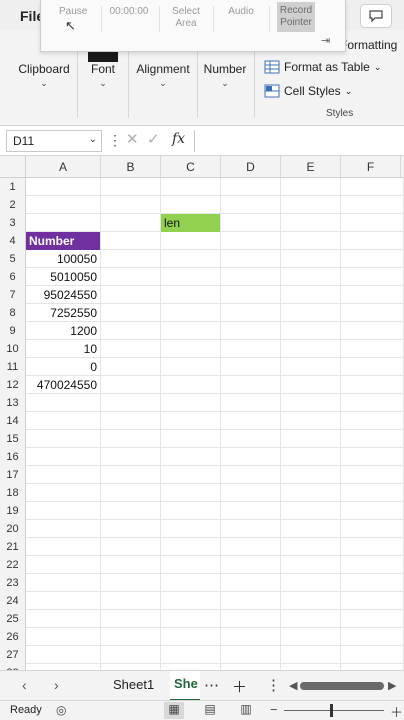 The height and width of the screenshot is (720, 404). Describe the element at coordinates (311, 421) in the screenshot. I see `cell-e14` at that location.